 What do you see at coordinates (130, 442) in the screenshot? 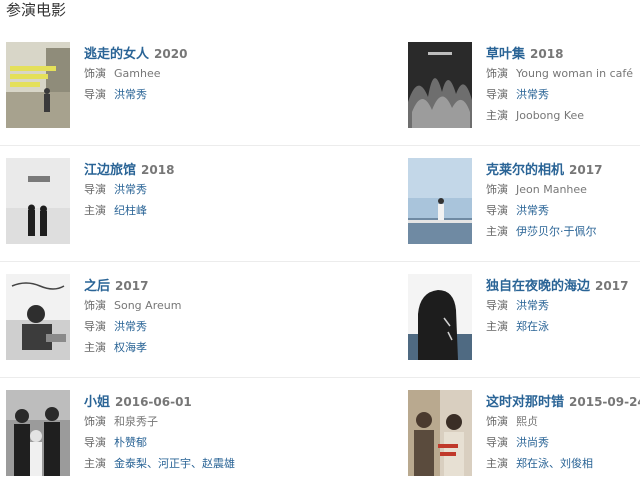
I see `director-link: 朴赞郁` at bounding box center [130, 442].